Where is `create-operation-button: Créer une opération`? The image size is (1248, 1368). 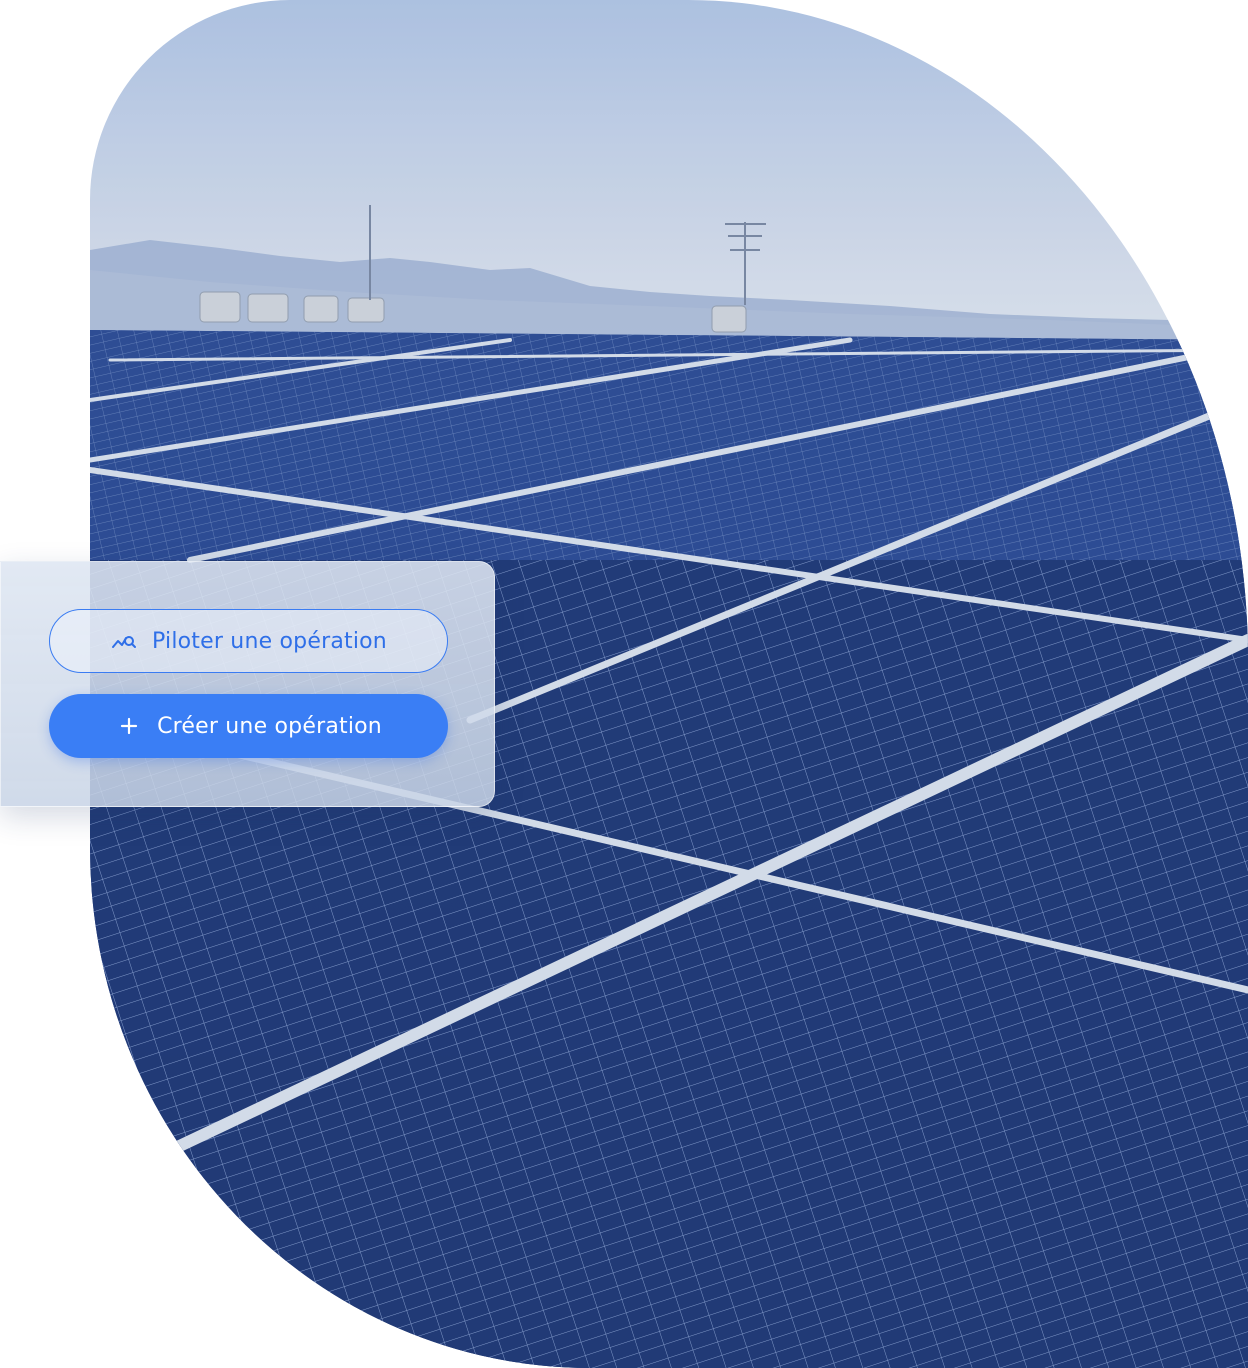 create-operation-button: Créer une opération is located at coordinates (248, 726).